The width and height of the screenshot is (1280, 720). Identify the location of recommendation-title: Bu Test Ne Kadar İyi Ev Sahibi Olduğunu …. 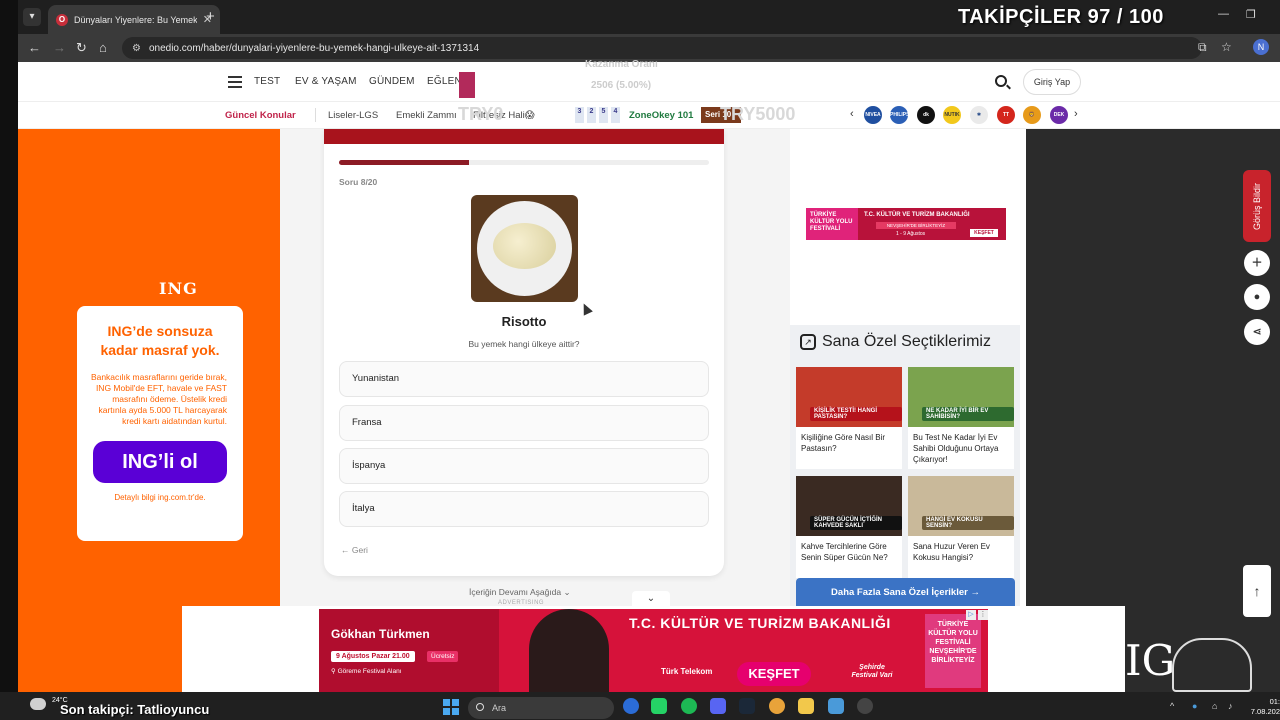
(956, 448).